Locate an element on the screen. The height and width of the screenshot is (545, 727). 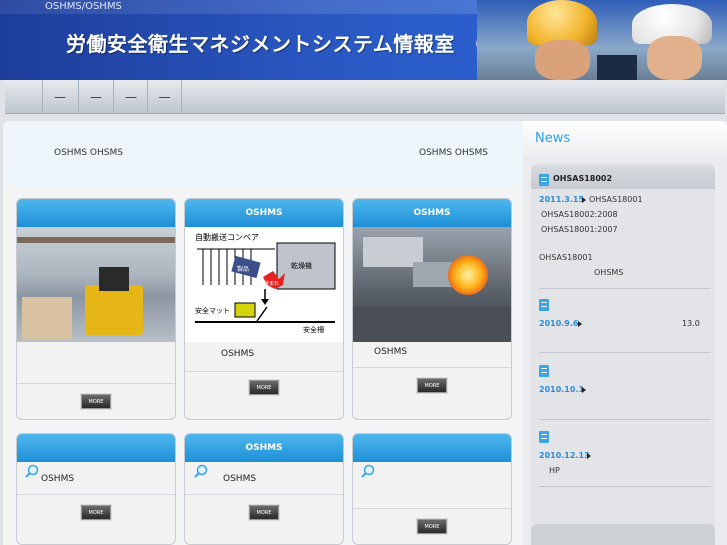
nav-item-4: — is located at coordinates (164, 97).